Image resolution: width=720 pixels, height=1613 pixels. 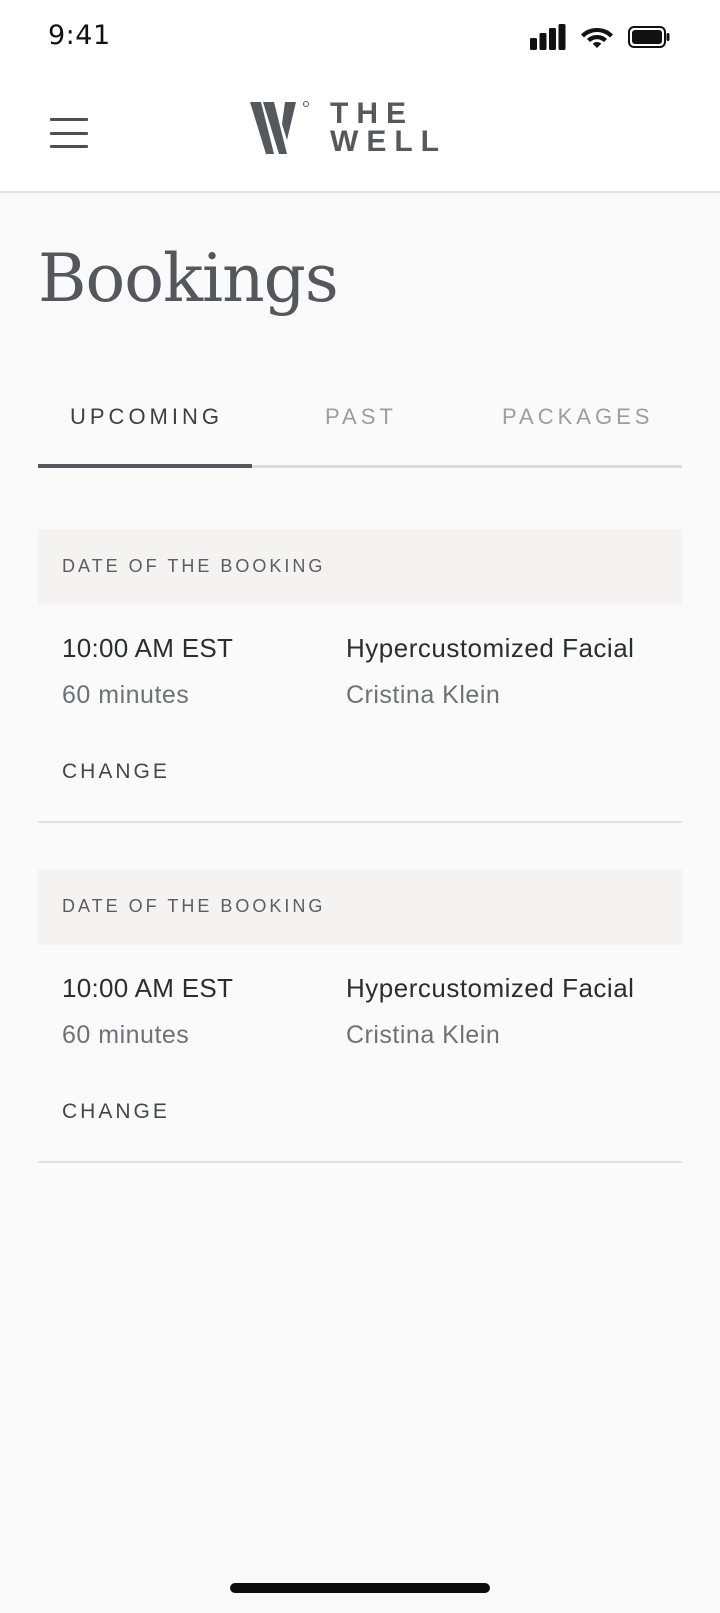 I want to click on brand-logo: THE WELL, so click(x=348, y=127).